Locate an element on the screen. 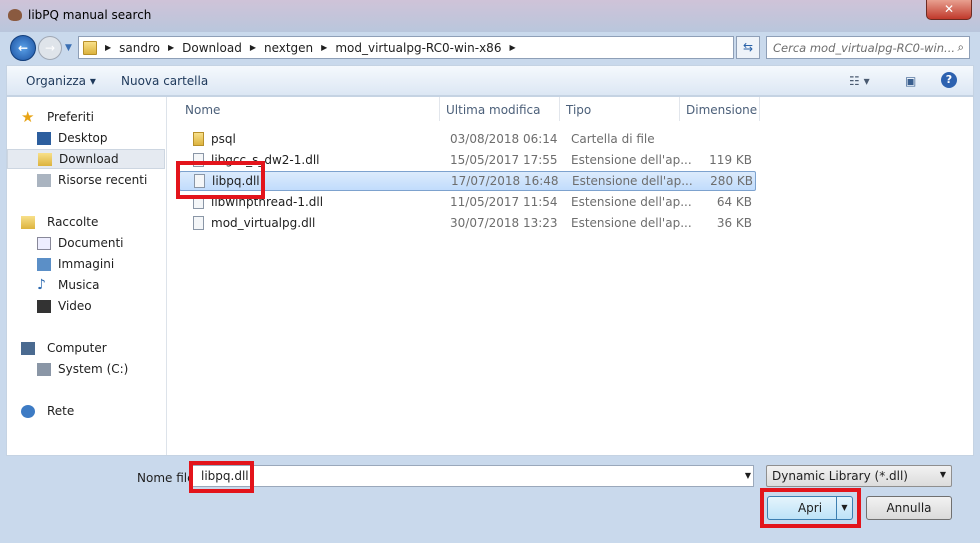  back-button: ← is located at coordinates (23, 48).